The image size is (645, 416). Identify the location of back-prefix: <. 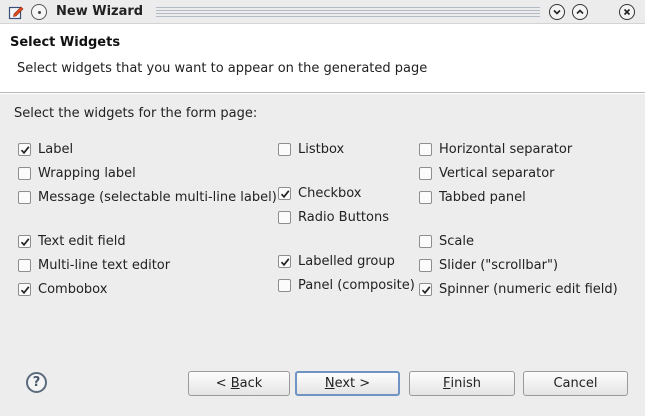
(223, 383).